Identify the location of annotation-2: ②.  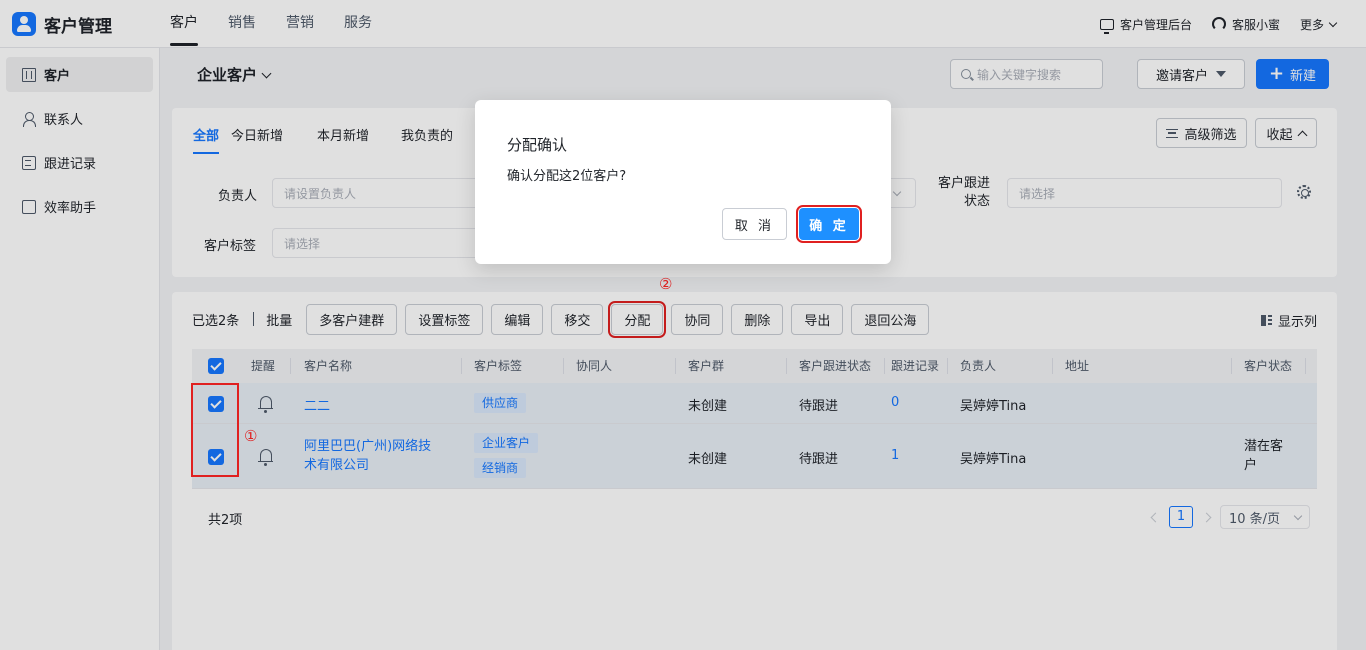
(666, 284).